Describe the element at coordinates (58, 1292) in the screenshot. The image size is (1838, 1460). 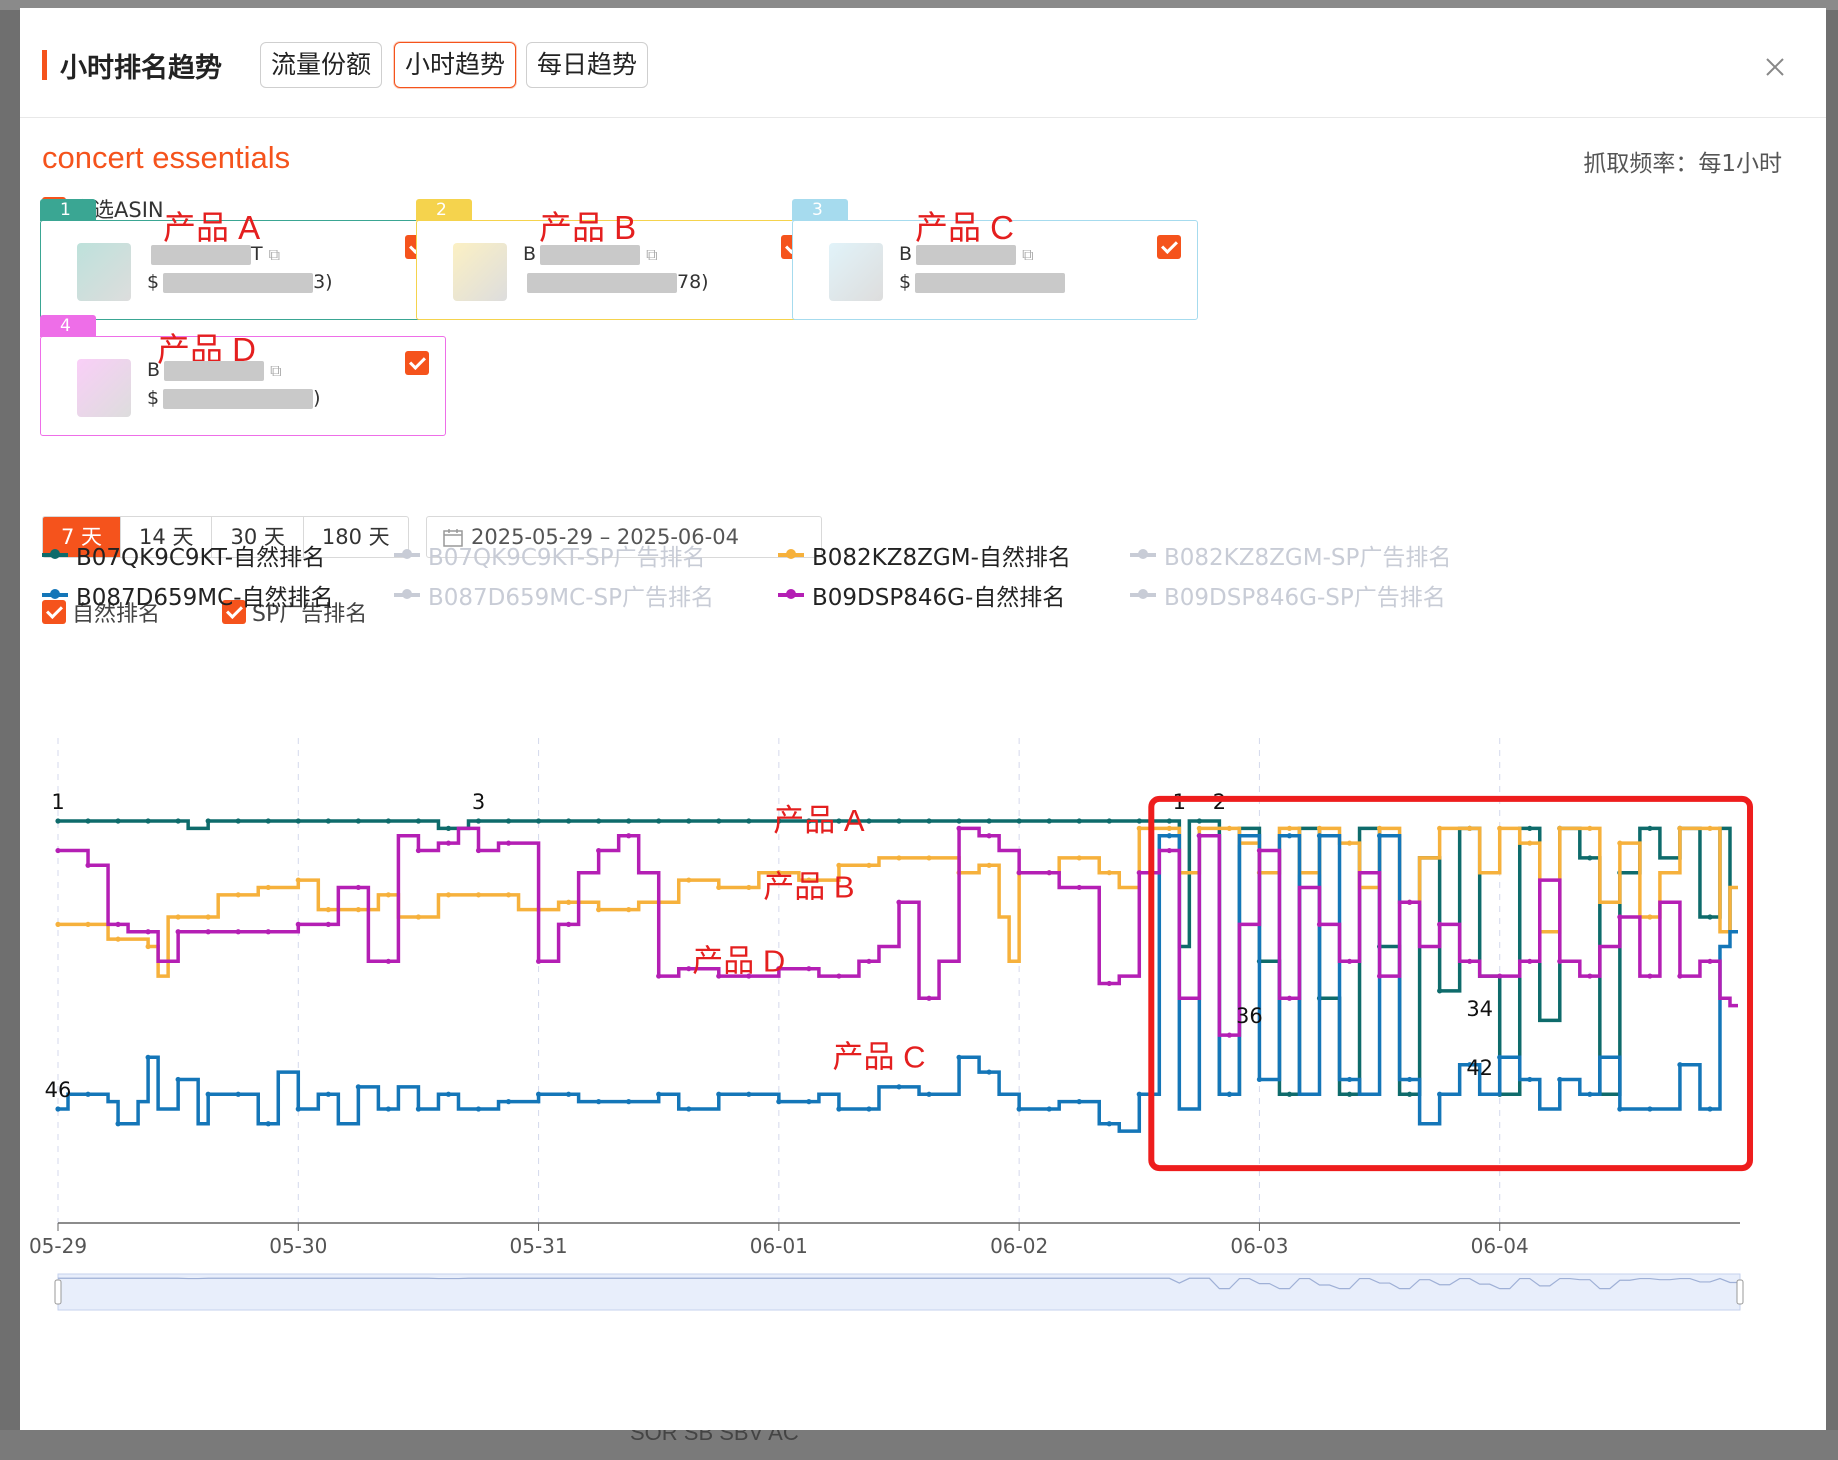
I see `zoom-handle-left` at that location.